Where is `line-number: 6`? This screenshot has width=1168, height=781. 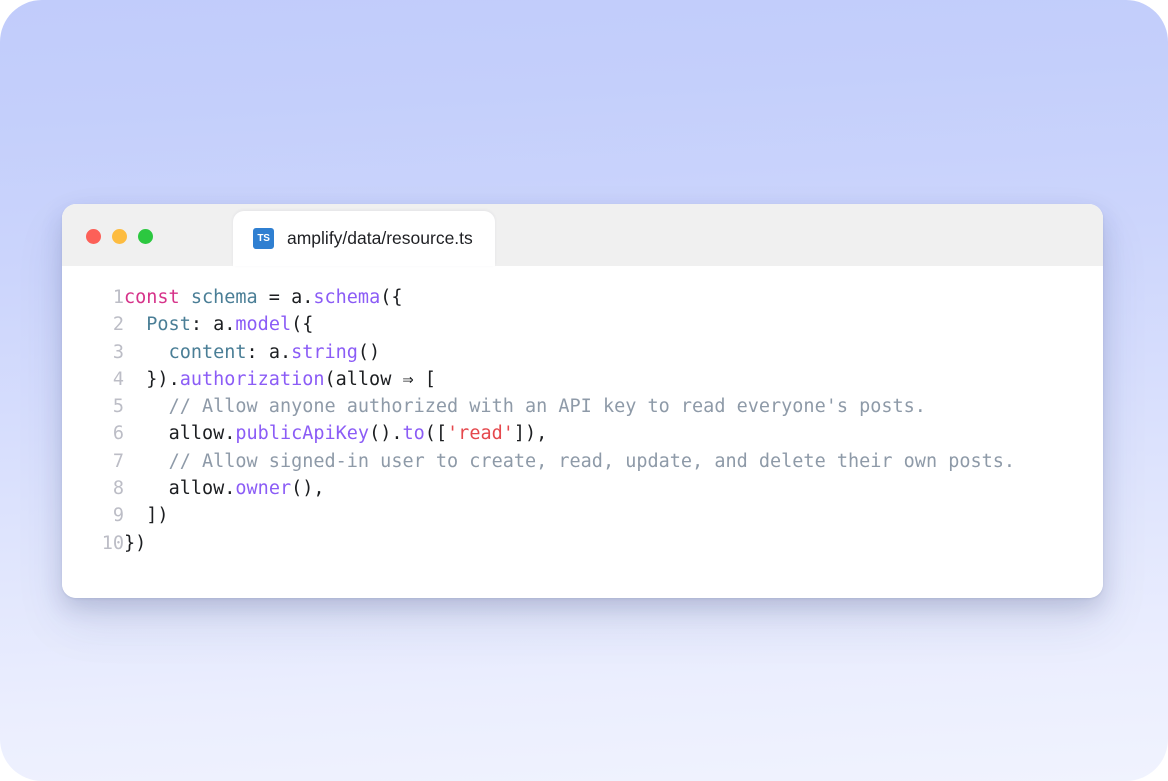
line-number: 6 is located at coordinates (118, 434).